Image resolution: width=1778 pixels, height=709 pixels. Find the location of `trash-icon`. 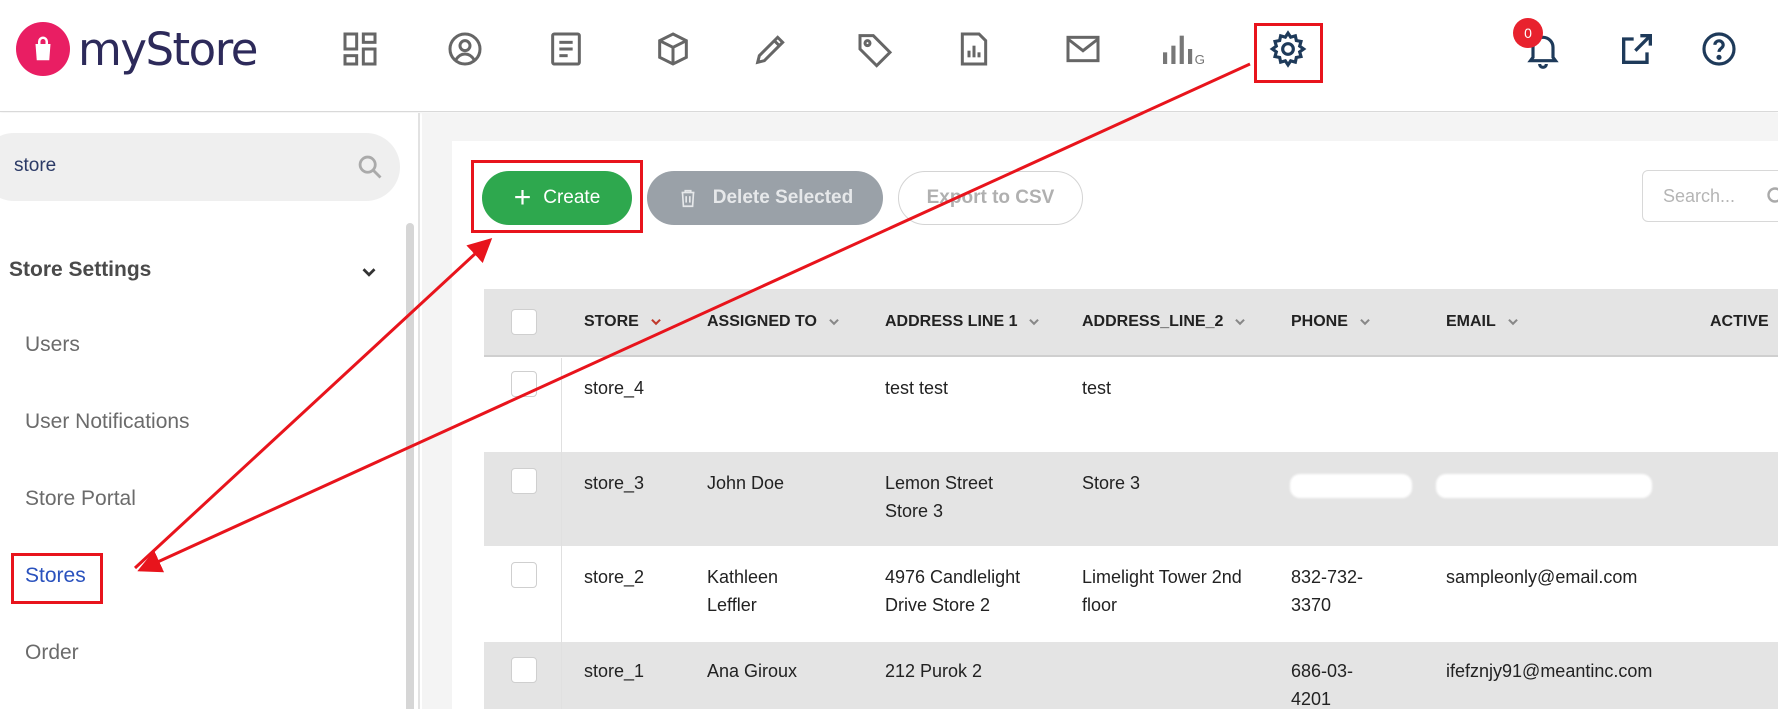

trash-icon is located at coordinates (688, 198).